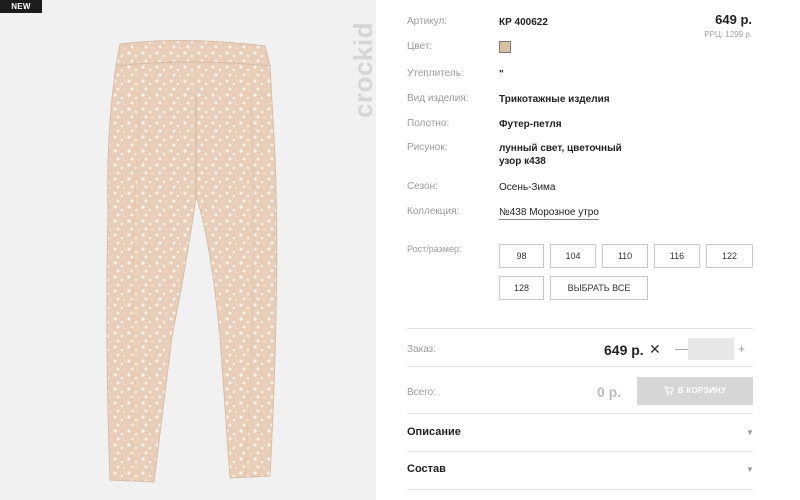 The width and height of the screenshot is (800, 500). I want to click on cart-icon, so click(668, 390).